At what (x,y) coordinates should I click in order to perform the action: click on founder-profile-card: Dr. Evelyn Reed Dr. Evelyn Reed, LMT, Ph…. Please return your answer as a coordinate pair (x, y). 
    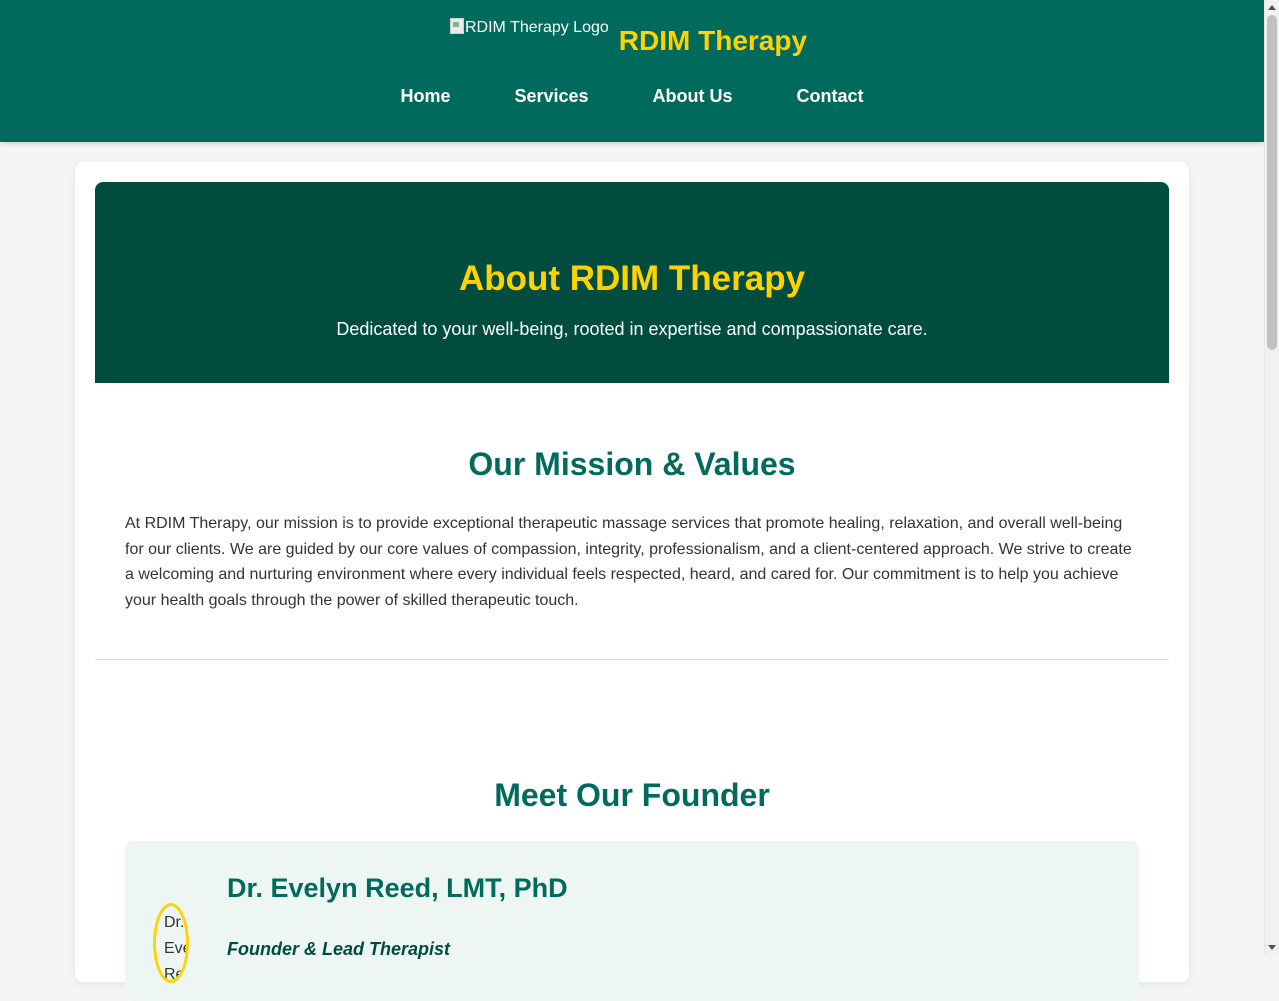
    Looking at the image, I should click on (632, 921).